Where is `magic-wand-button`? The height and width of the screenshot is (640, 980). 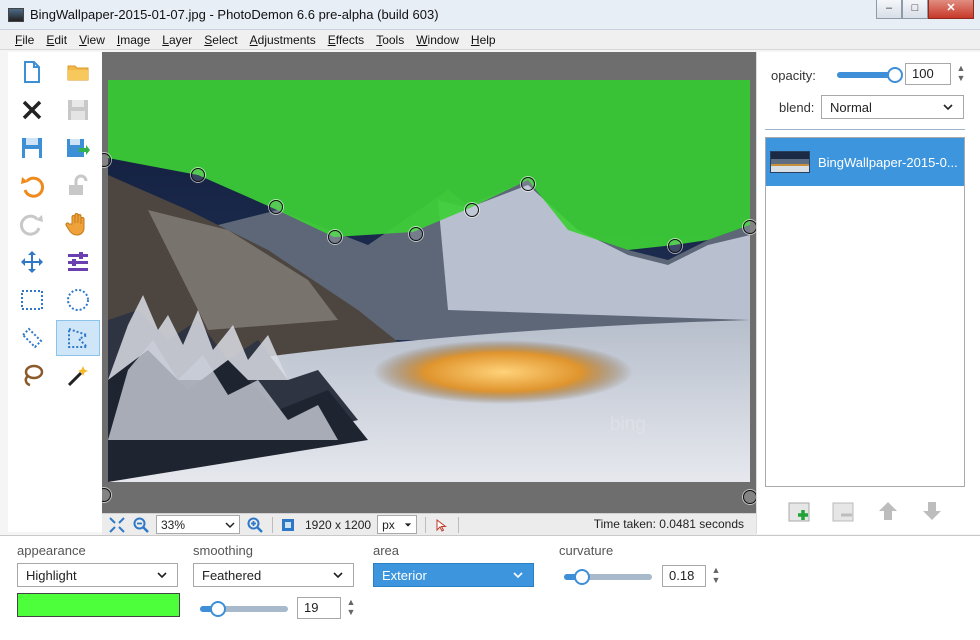
magic-wand-button is located at coordinates (78, 376).